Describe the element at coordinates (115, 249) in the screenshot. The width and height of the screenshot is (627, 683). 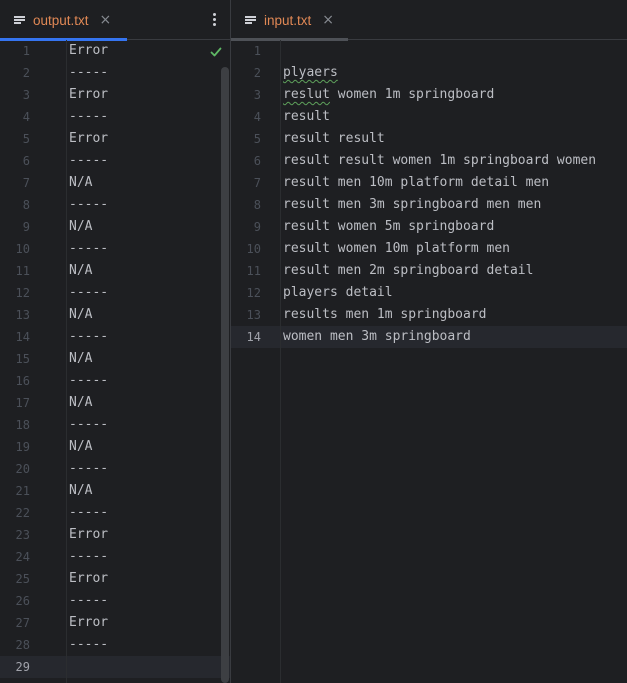
I see `code-line: 10 -----` at that location.